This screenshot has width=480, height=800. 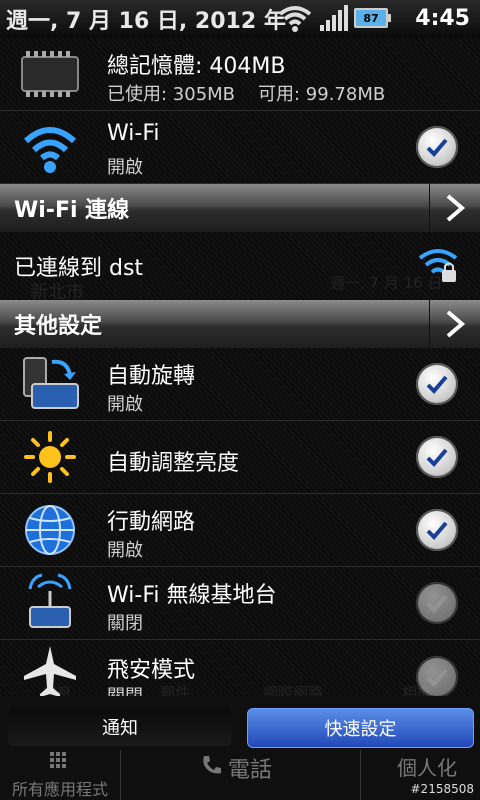 I want to click on airplane-mode-checkbox, so click(x=437, y=676).